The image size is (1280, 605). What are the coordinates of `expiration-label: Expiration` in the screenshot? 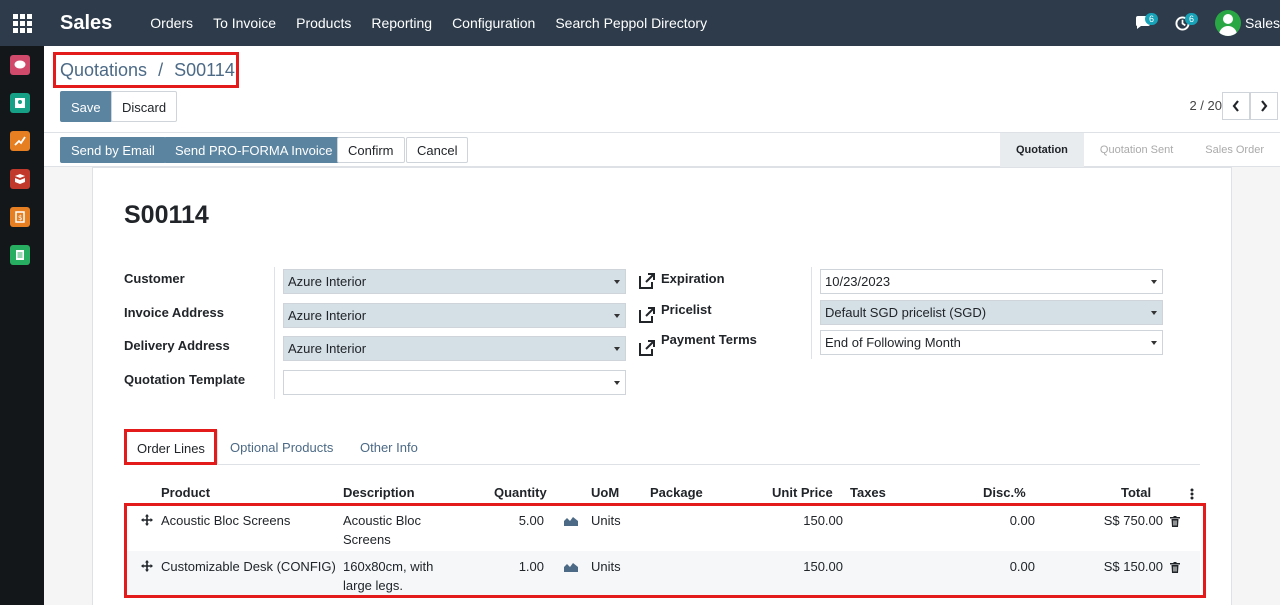 It's located at (693, 278).